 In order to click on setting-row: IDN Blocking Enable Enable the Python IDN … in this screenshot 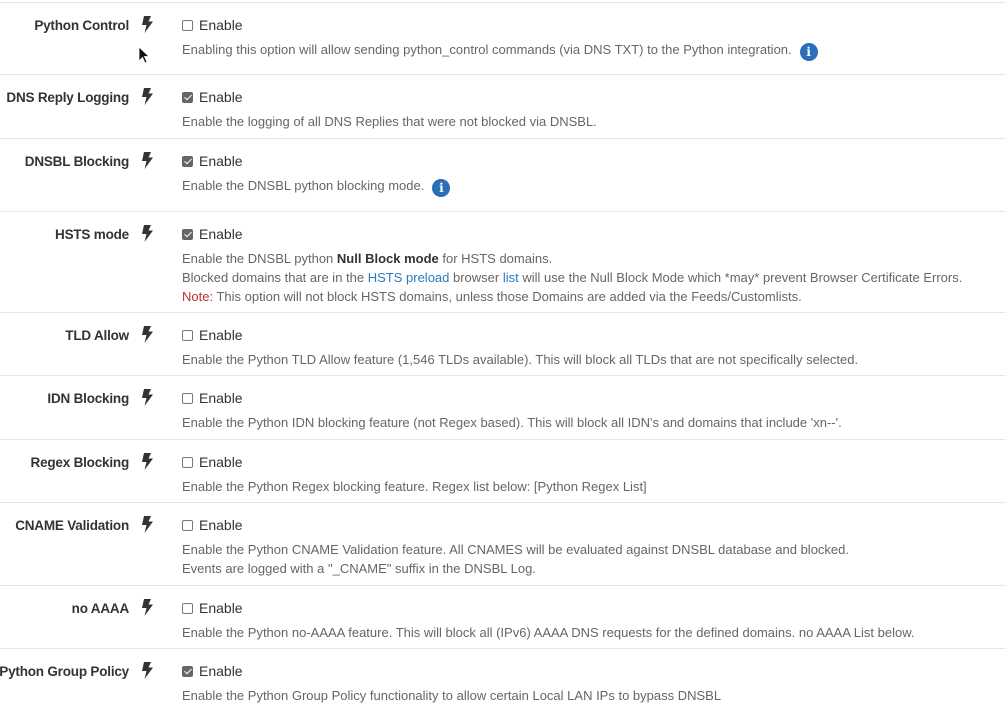, I will do `click(502, 407)`.